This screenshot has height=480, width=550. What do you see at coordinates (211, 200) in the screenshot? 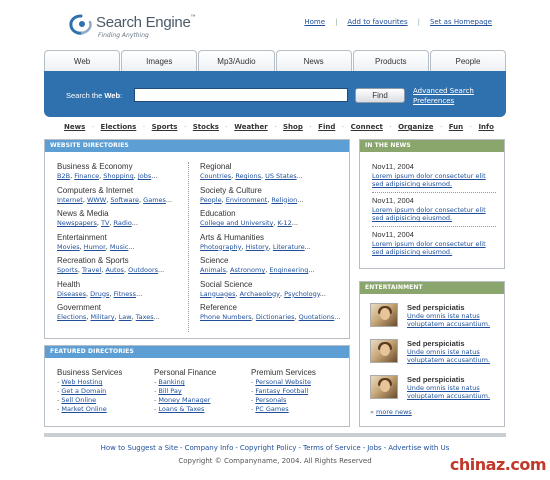
I see `directory-link-people: People` at bounding box center [211, 200].